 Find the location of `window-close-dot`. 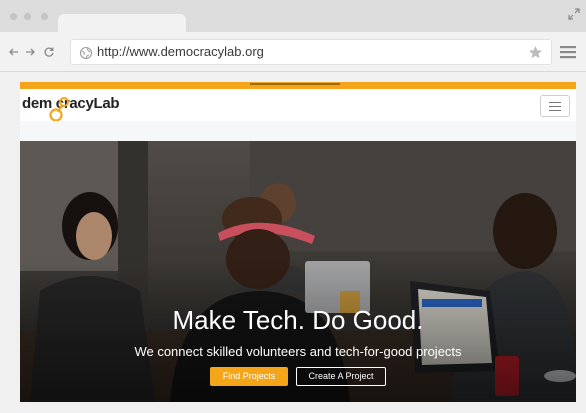

window-close-dot is located at coordinates (13, 16).